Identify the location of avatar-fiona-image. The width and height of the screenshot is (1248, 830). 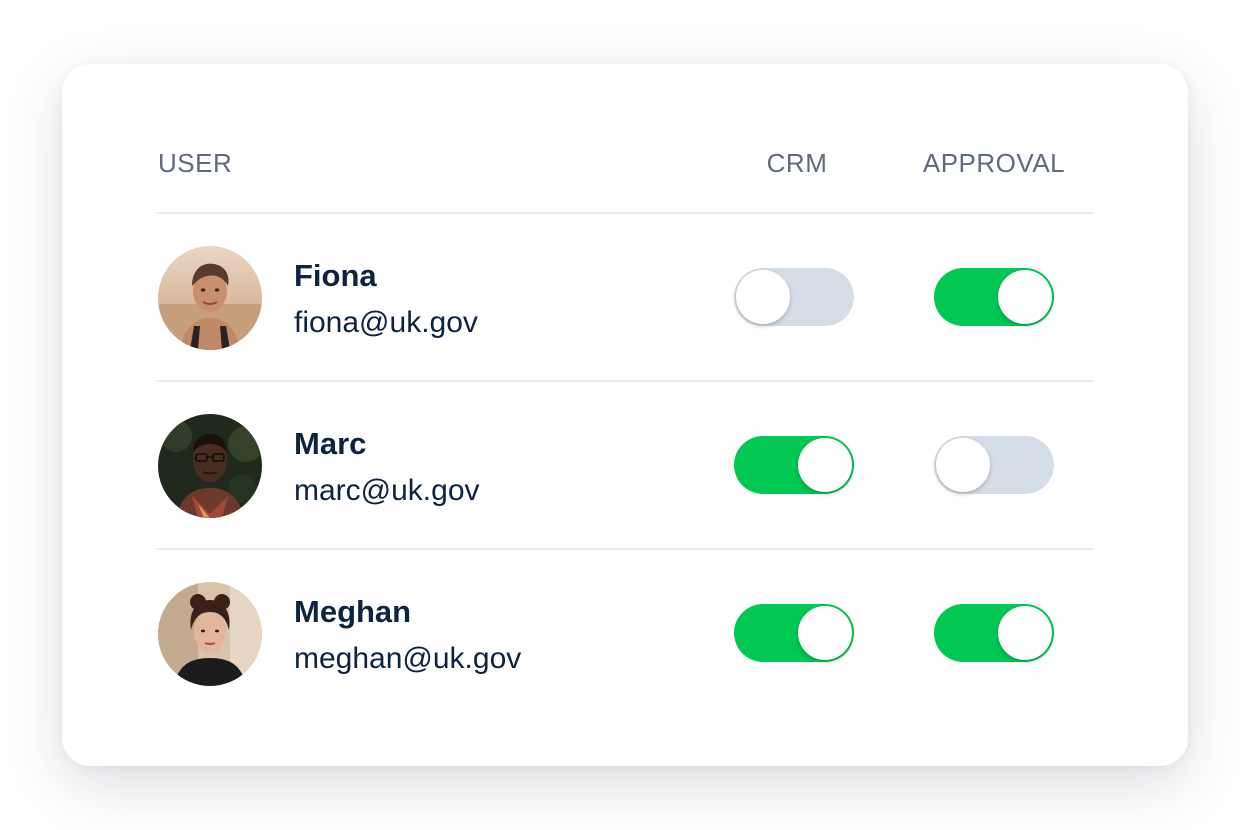
(210, 298).